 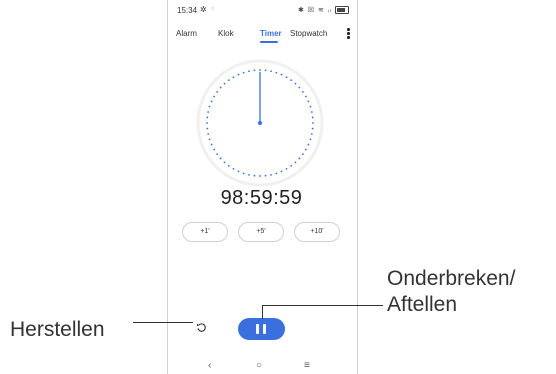 I want to click on pause-callout-line-vertical, so click(x=262, y=312).